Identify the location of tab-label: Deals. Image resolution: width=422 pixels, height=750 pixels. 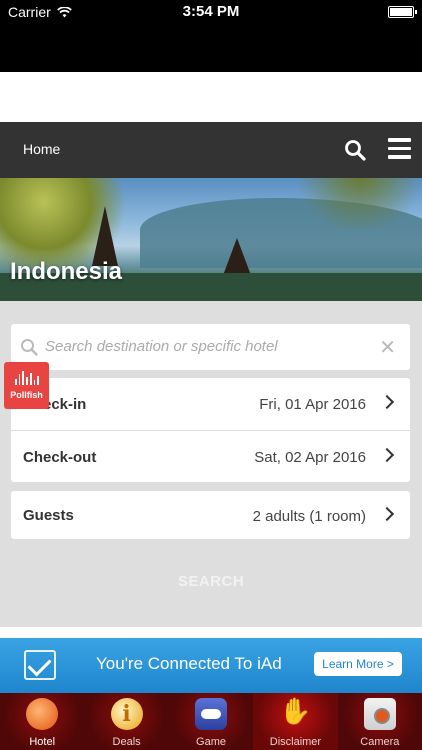
(126, 742).